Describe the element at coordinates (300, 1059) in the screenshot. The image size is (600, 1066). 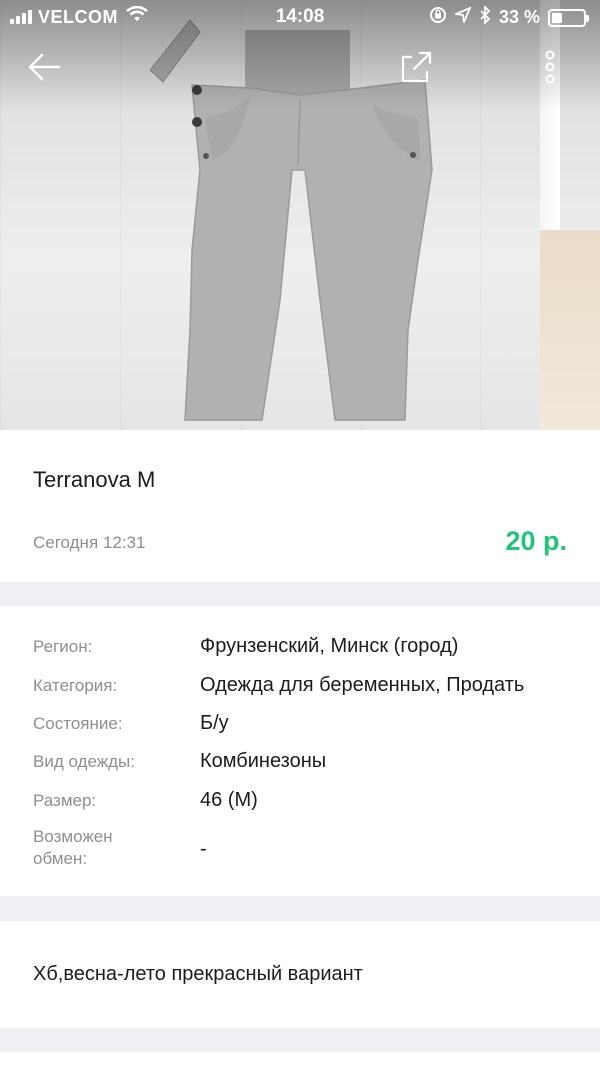
I see `next-card-edge` at that location.